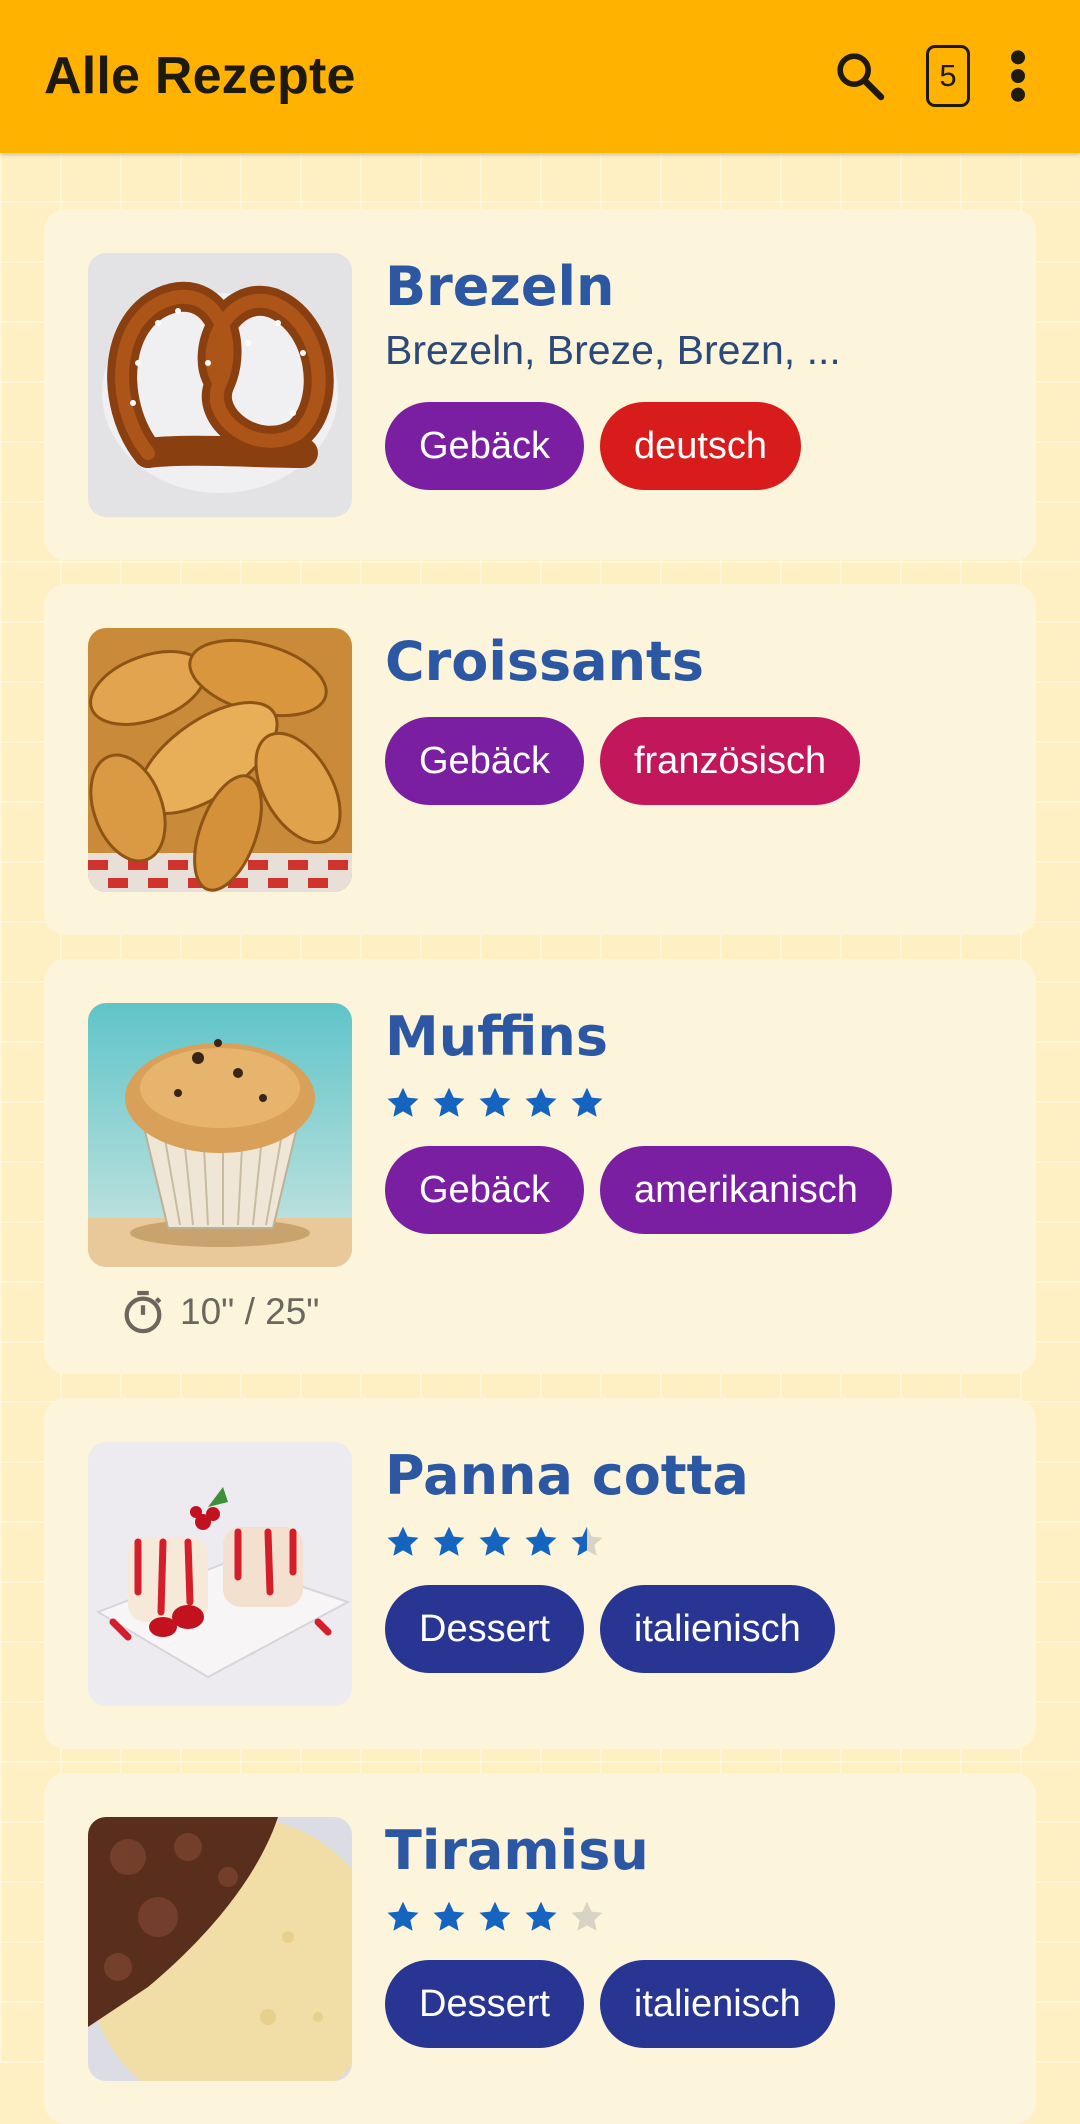 The height and width of the screenshot is (2124, 1080). I want to click on more-vert-icon, so click(1018, 76).